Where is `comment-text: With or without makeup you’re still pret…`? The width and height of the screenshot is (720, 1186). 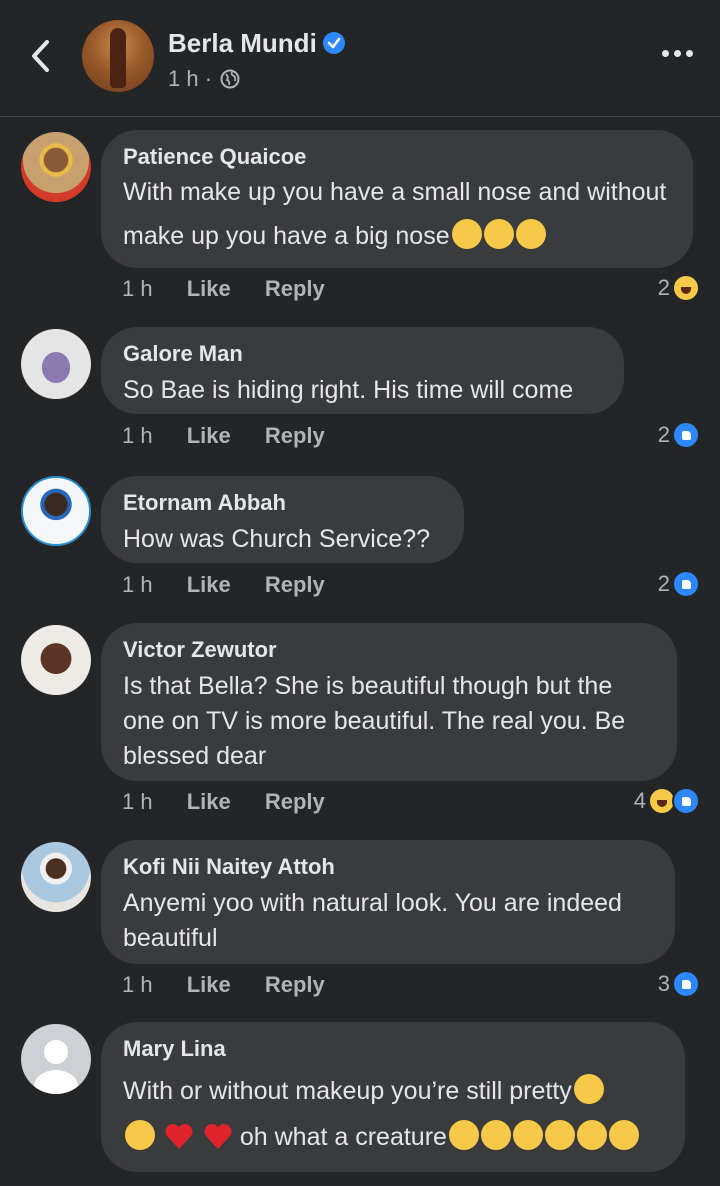 comment-text: With or without makeup you’re still pret… is located at coordinates (393, 1114).